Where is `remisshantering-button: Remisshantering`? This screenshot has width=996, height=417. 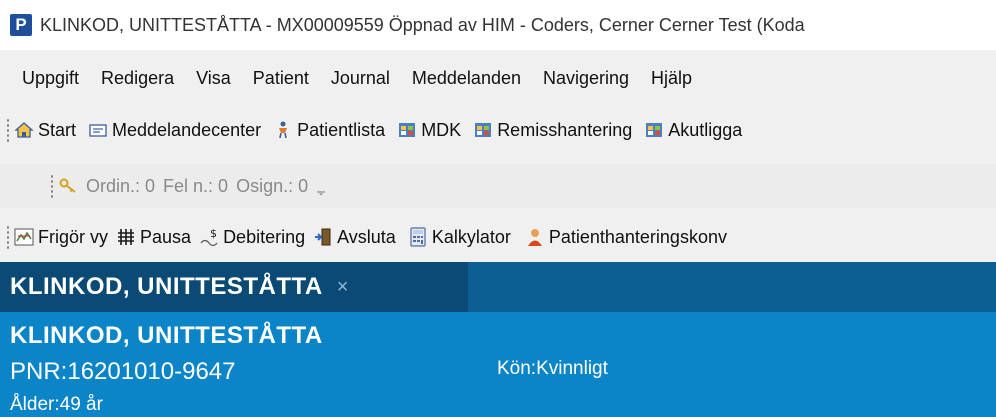 remisshantering-button: Remisshantering is located at coordinates (552, 130).